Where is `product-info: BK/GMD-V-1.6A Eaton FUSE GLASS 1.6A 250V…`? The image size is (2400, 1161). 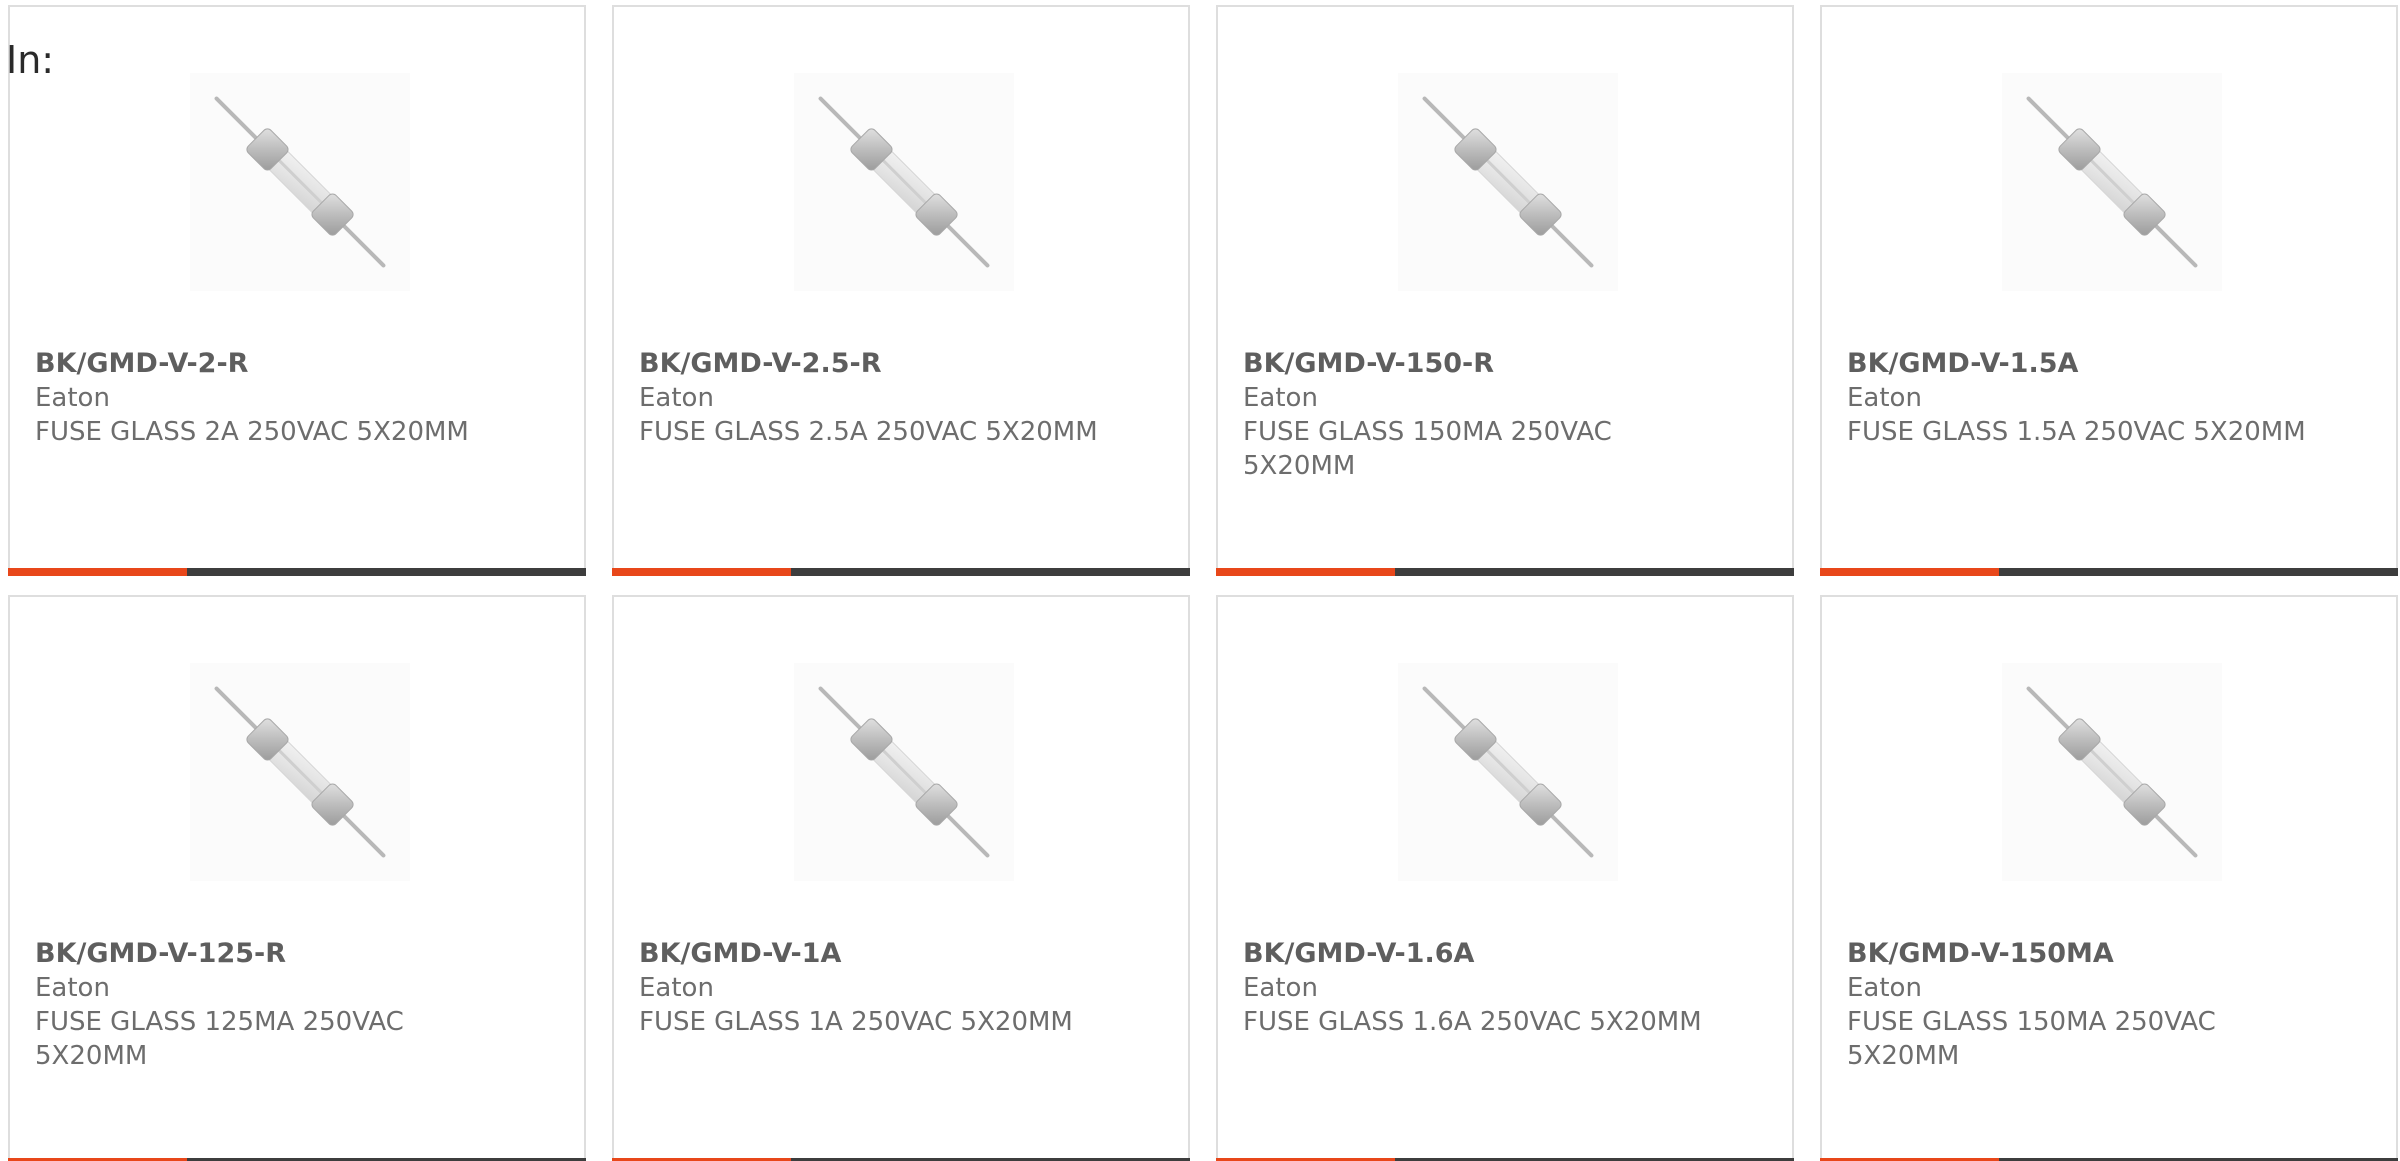
product-info: BK/GMD-V-1.6A Eaton FUSE GLASS 1.6A 250V… is located at coordinates (1503, 988).